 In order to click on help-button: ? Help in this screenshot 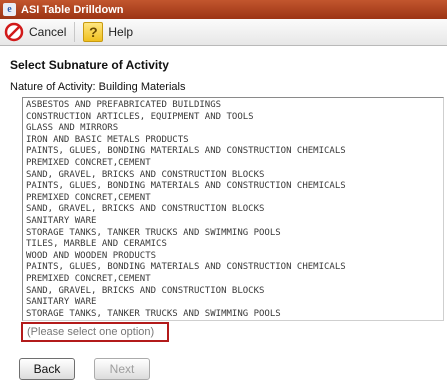, I will do `click(108, 32)`.